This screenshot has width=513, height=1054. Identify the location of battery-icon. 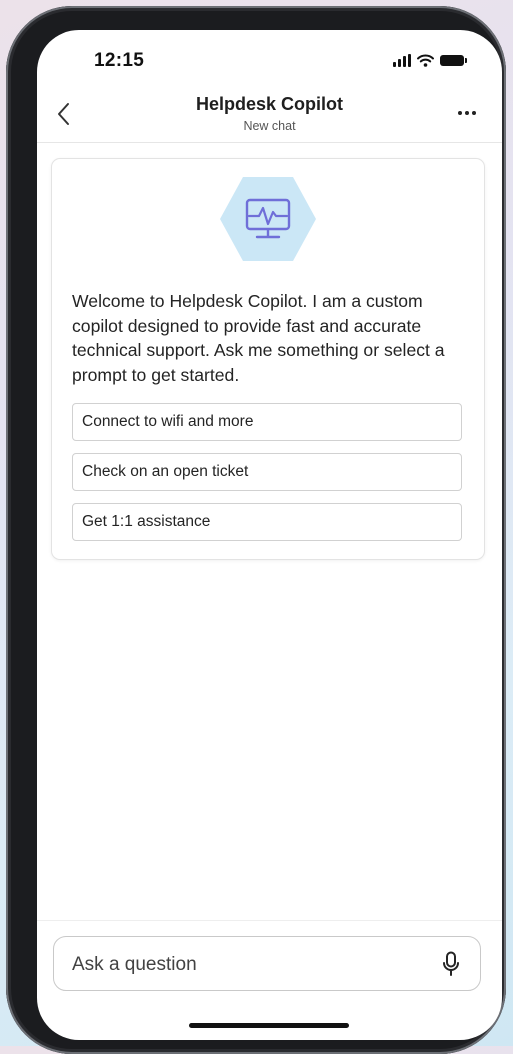
(453, 60).